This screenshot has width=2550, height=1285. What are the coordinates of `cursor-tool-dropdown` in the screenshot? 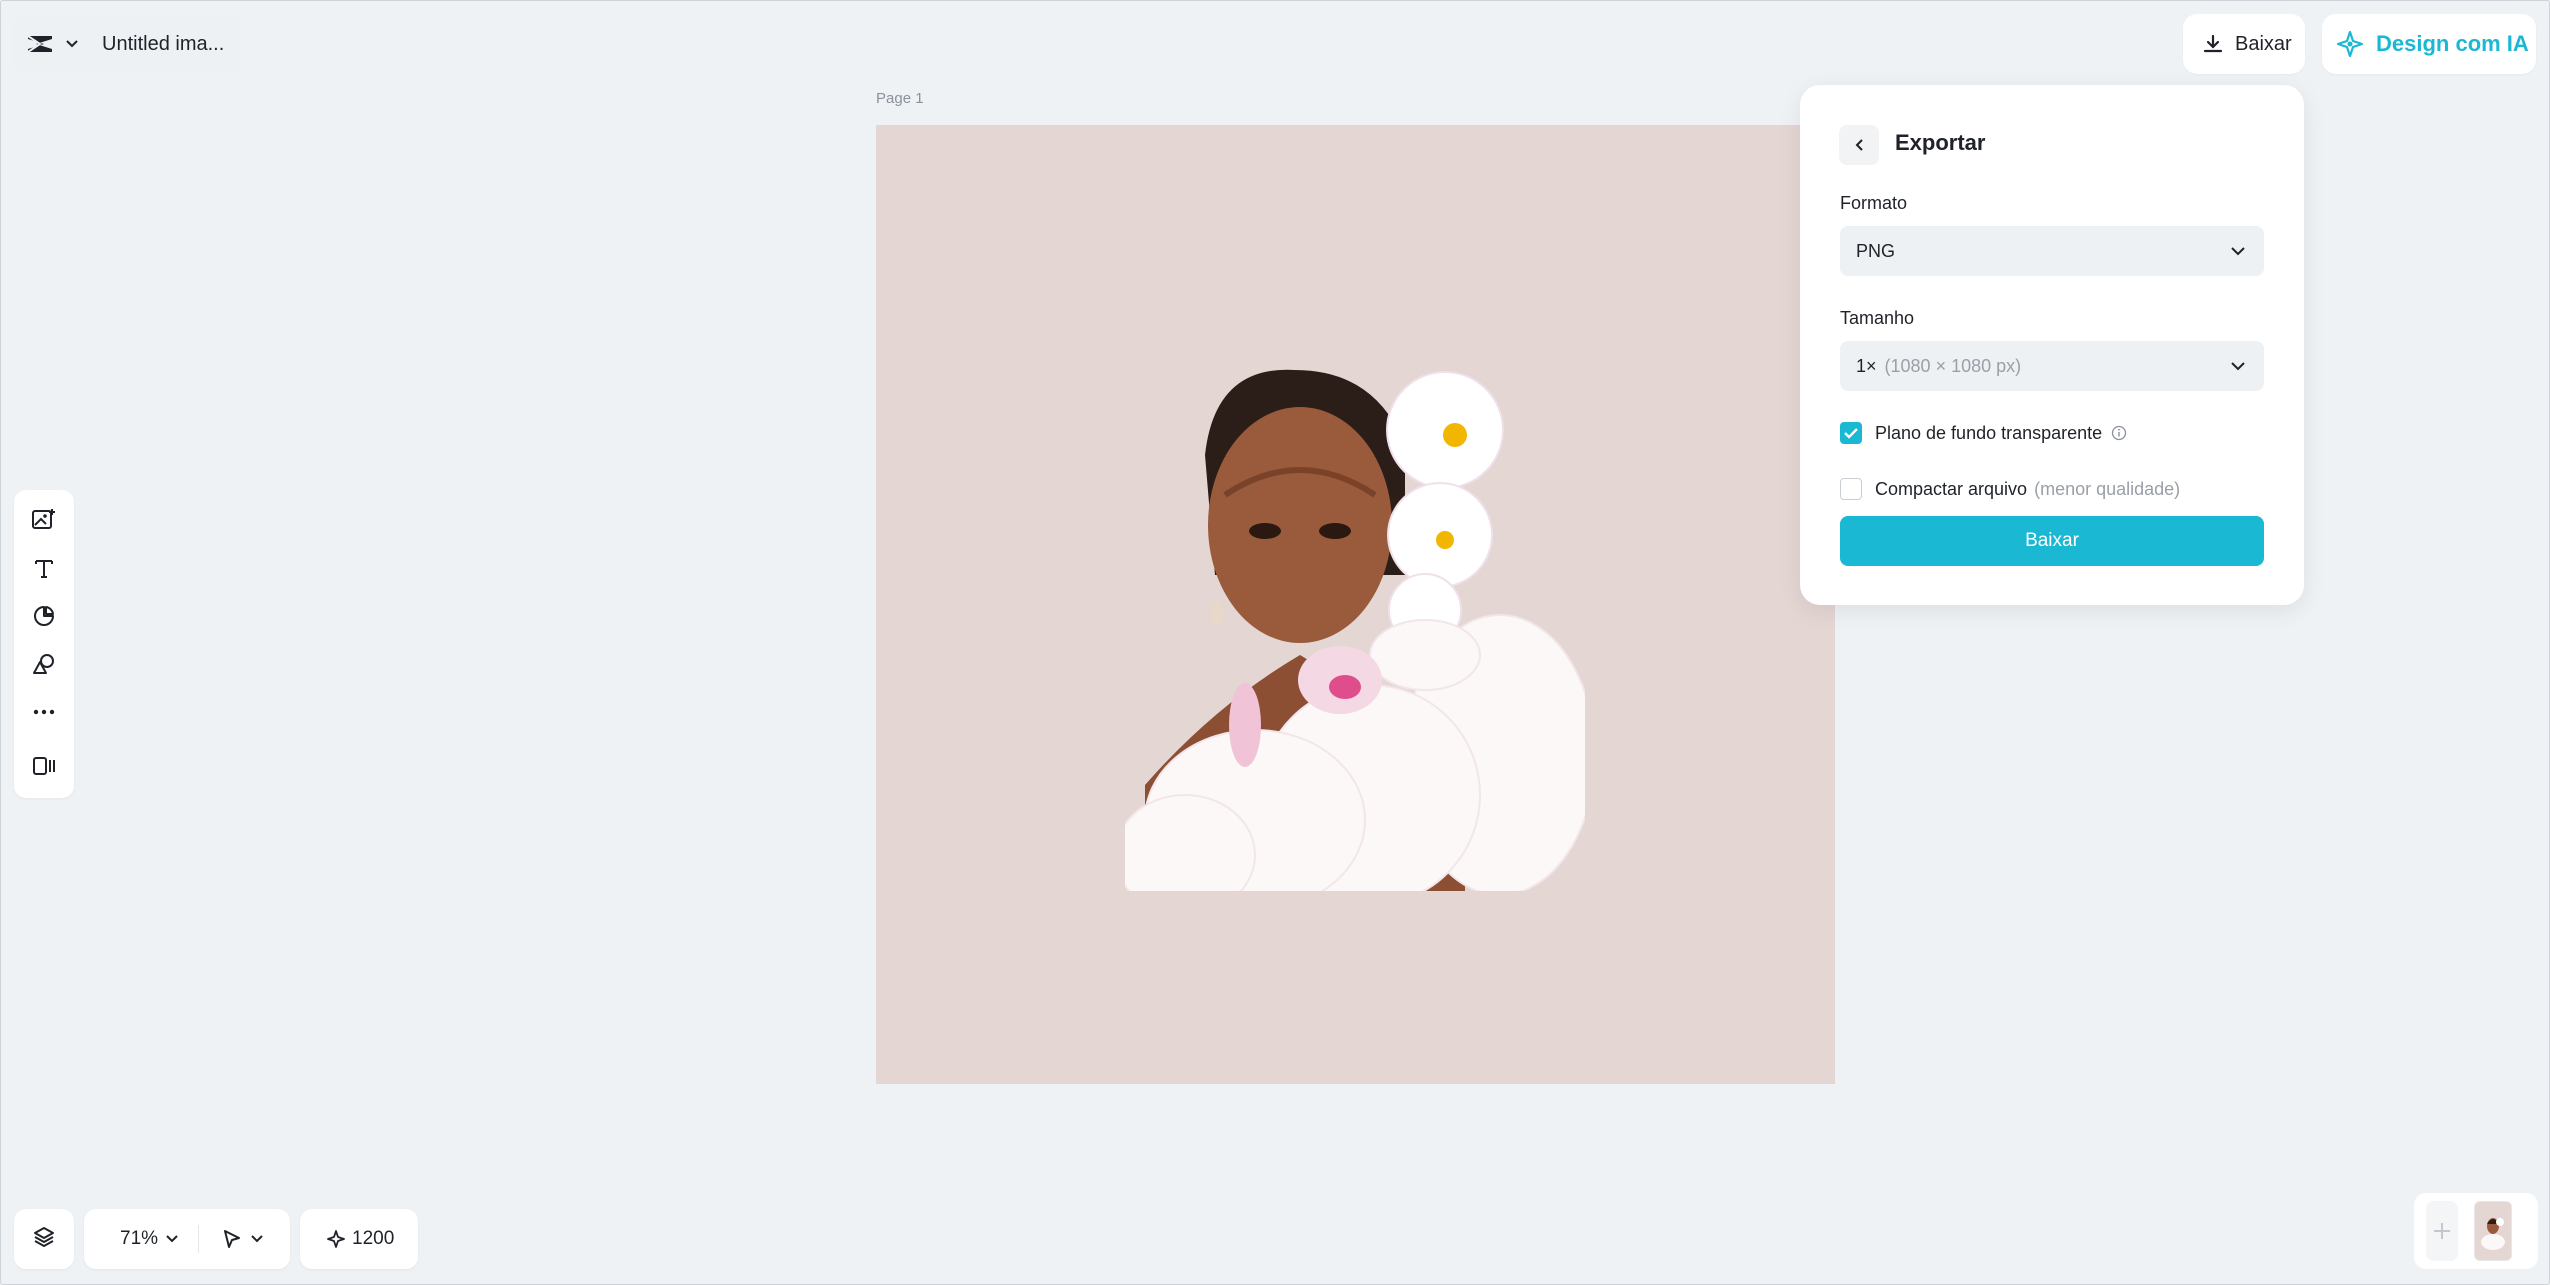 It's located at (242, 1239).